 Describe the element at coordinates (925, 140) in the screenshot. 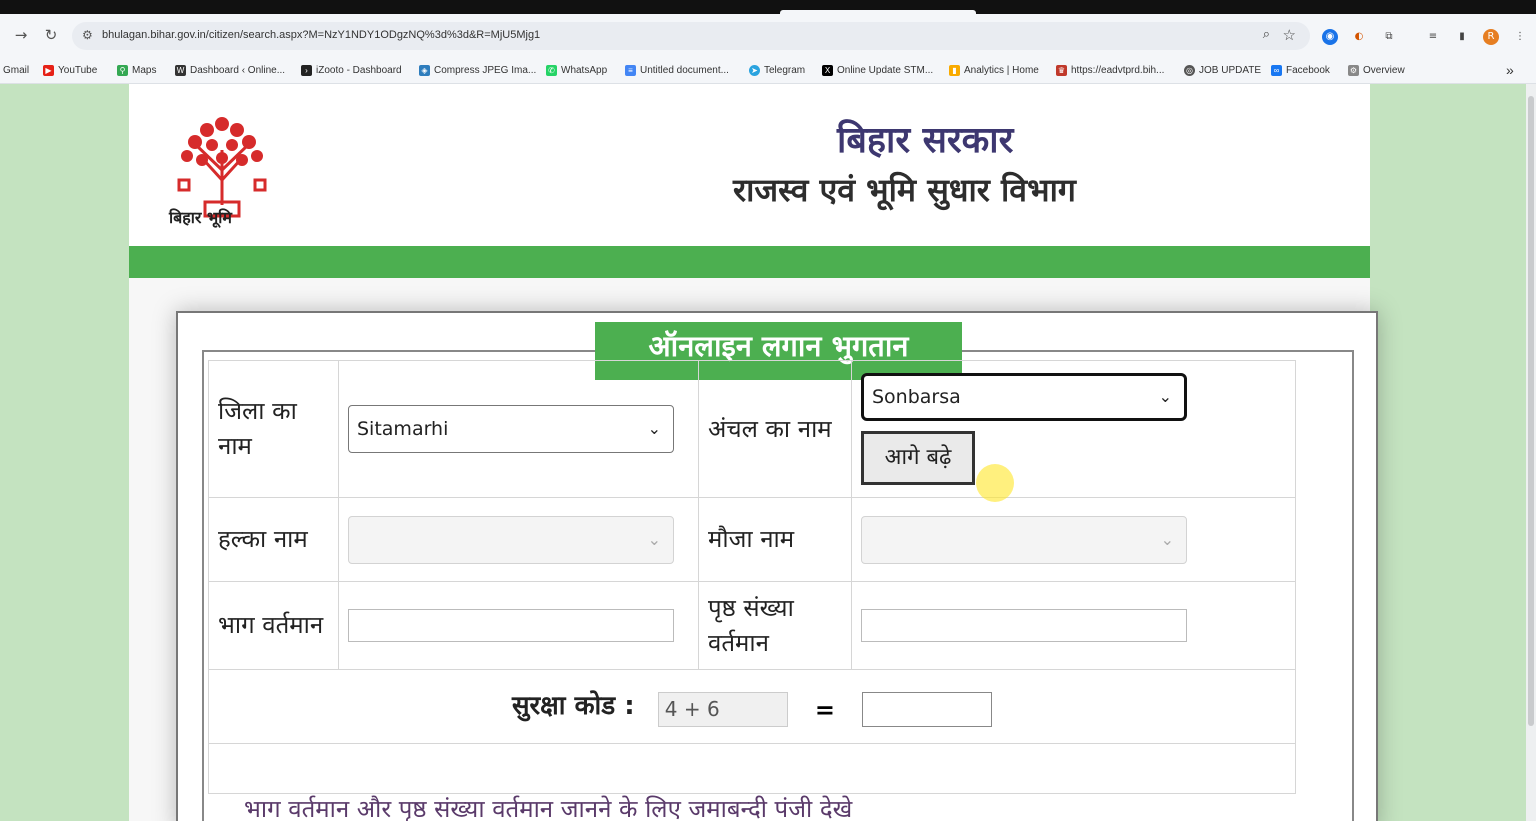

I see `govt-title: बिहार सरकार` at that location.